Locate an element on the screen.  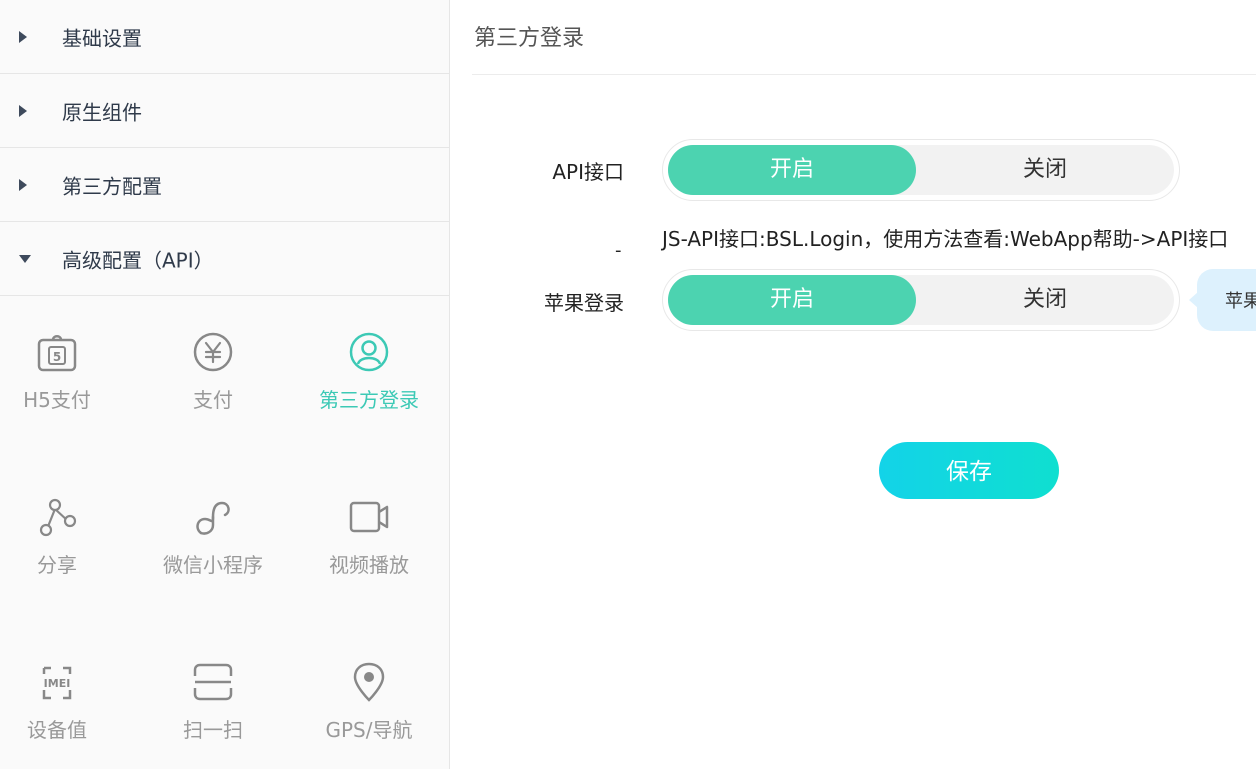
row-label-apple-login: 苹果登录 is located at coordinates (584, 303).